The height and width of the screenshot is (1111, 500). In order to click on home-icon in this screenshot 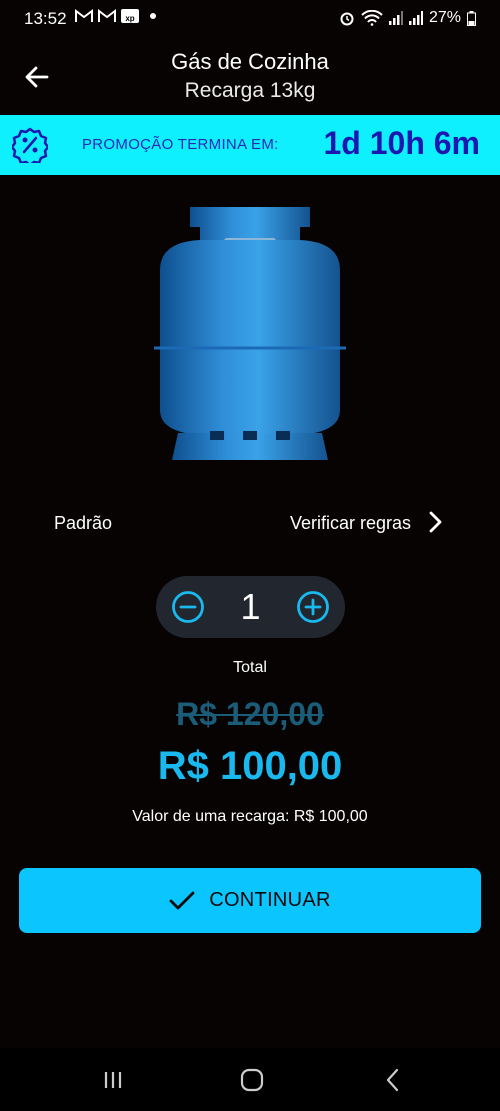, I will do `click(252, 1080)`.